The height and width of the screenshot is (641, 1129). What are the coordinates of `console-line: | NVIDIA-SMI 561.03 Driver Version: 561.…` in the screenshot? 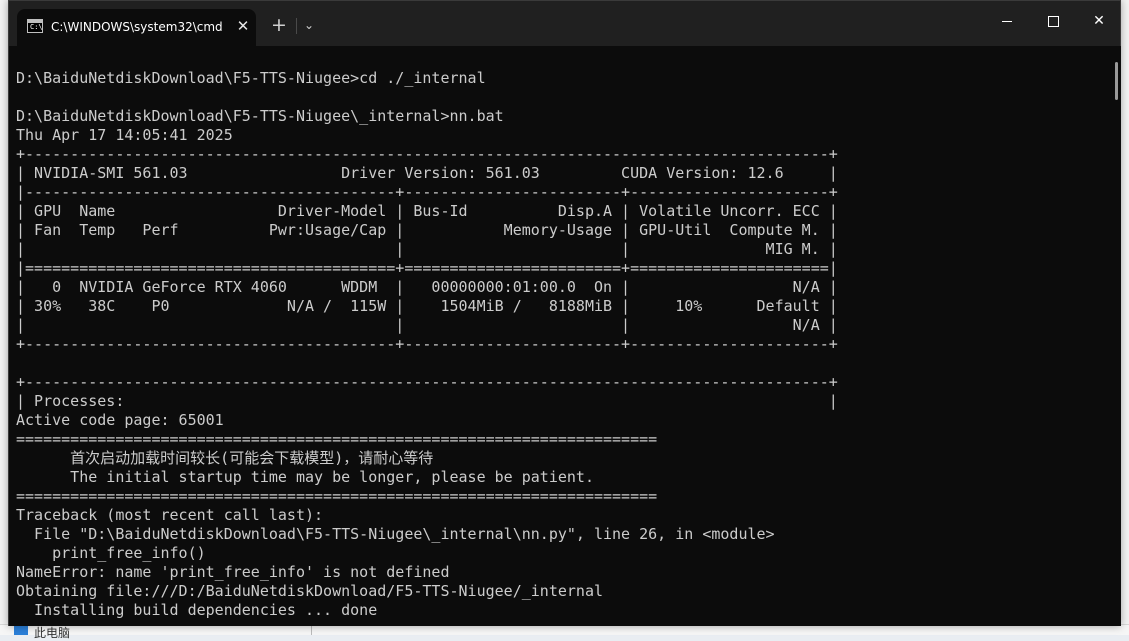 It's located at (427, 173).